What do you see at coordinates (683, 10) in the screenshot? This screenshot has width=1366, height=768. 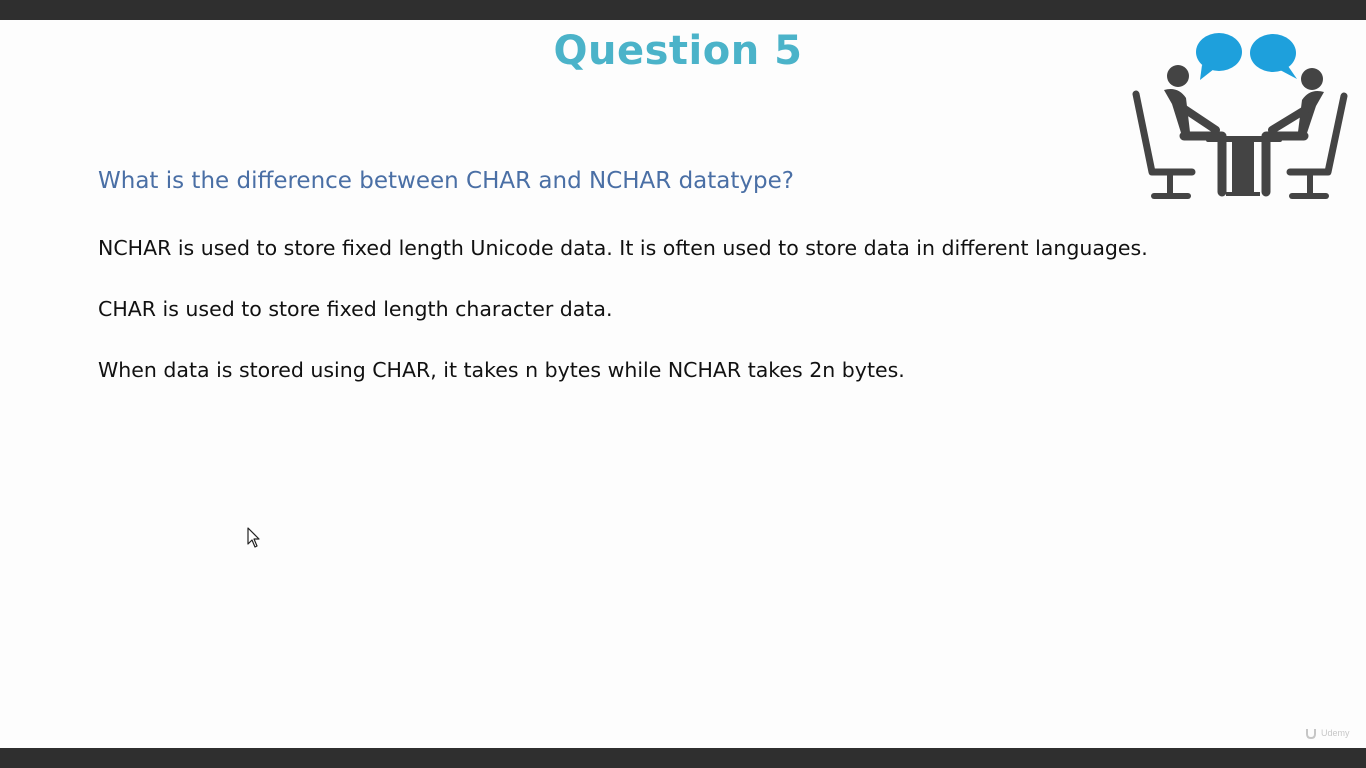 I see `video-top-bar` at bounding box center [683, 10].